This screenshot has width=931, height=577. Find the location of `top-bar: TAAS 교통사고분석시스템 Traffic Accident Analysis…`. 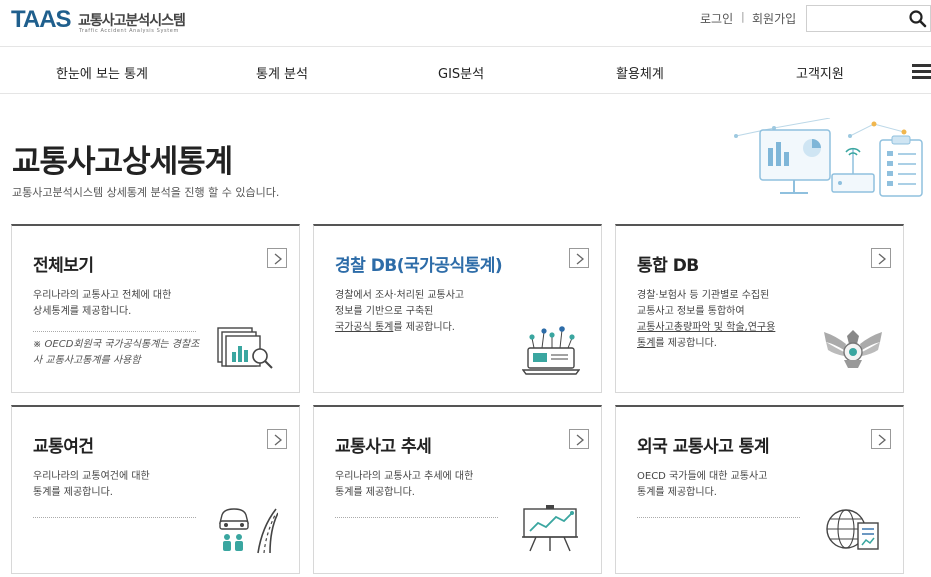

top-bar: TAAS 교통사고분석시스템 Traffic Accident Analysis… is located at coordinates (465, 23).